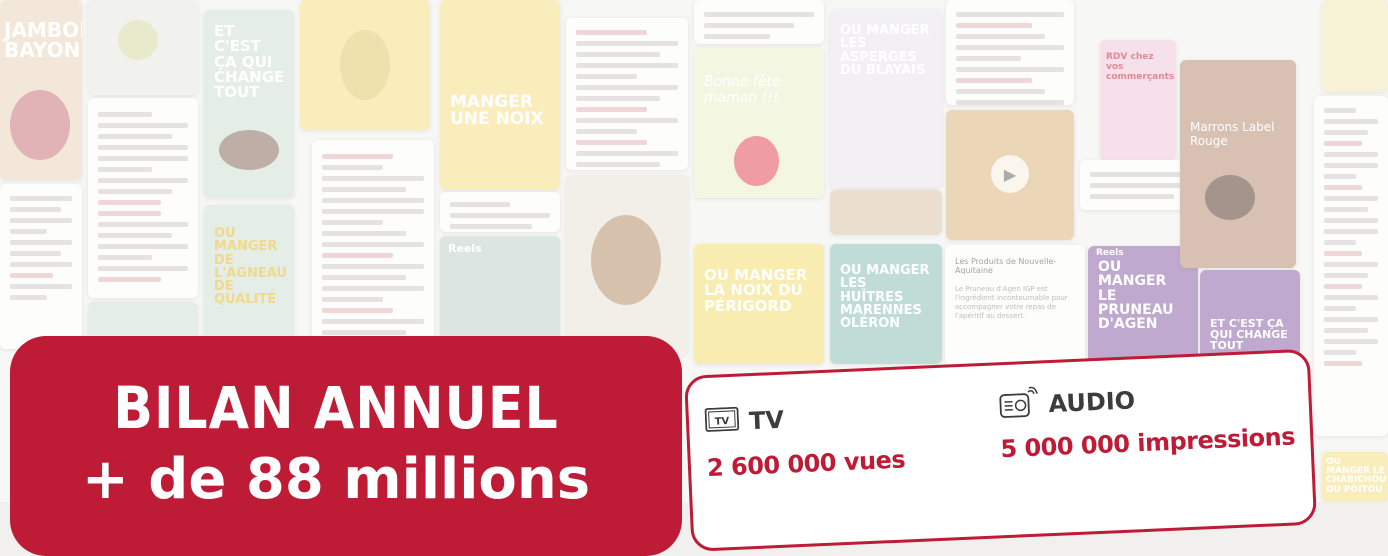  Describe the element at coordinates (336, 408) in the screenshot. I see `banner-title: BILAN ANNUEL` at that location.